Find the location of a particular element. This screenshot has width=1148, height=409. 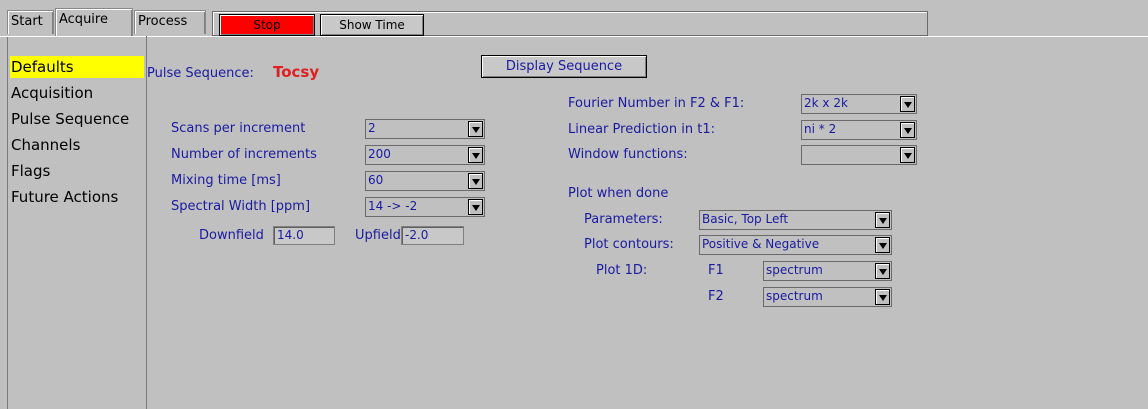

increments-label: Number of increments is located at coordinates (244, 154).